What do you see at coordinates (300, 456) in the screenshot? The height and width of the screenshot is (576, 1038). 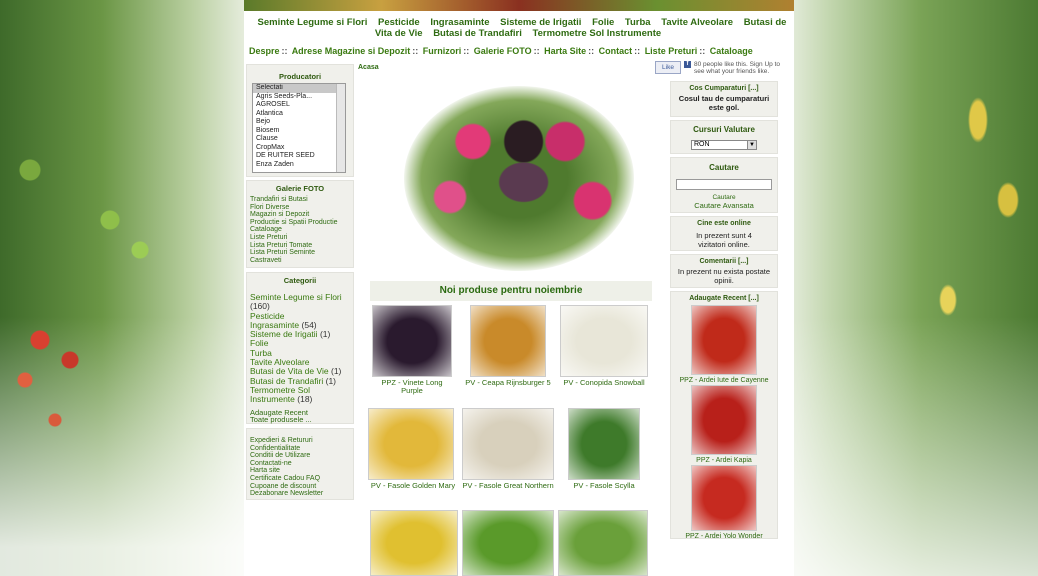 I see `info-link: Conditii de Utilizare` at bounding box center [300, 456].